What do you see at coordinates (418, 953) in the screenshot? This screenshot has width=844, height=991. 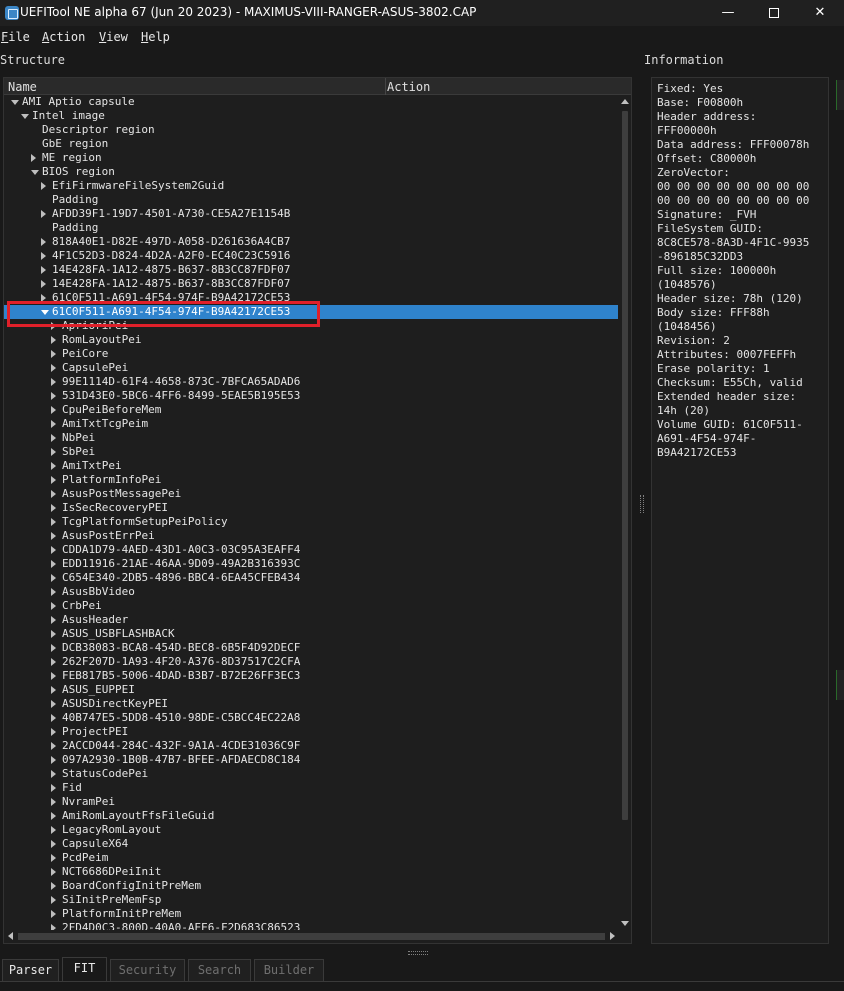 I see `horizontal-splitter-handle` at bounding box center [418, 953].